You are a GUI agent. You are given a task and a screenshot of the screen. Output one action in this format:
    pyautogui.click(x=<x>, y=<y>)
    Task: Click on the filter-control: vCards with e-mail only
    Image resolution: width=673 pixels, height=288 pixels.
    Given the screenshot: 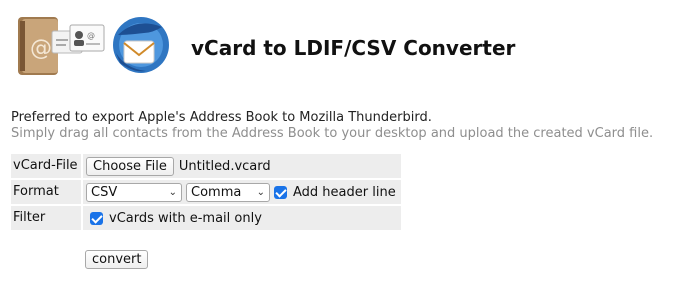 What is the action you would take?
    pyautogui.click(x=242, y=218)
    